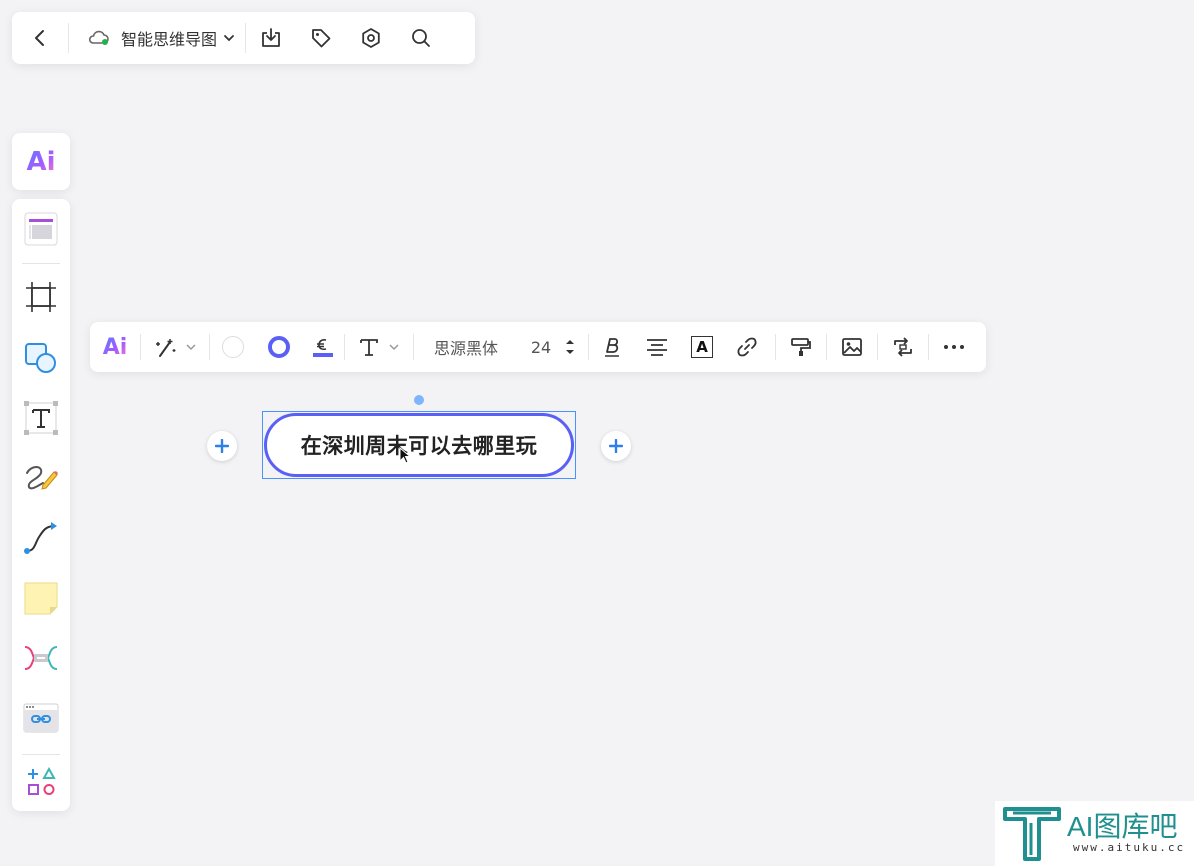 The width and height of the screenshot is (1194, 866). I want to click on align-center-icon, so click(657, 347).